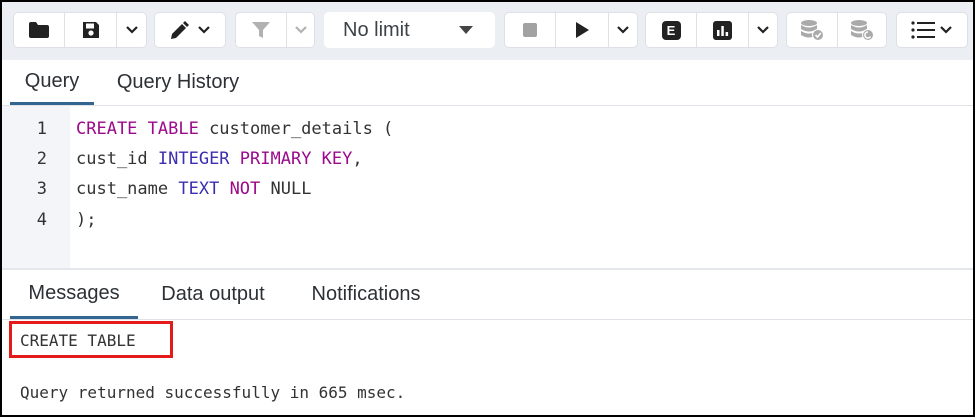 This screenshot has height=417, width=975. Describe the element at coordinates (487, 83) in the screenshot. I see `query-tabs: Query Query History` at that location.